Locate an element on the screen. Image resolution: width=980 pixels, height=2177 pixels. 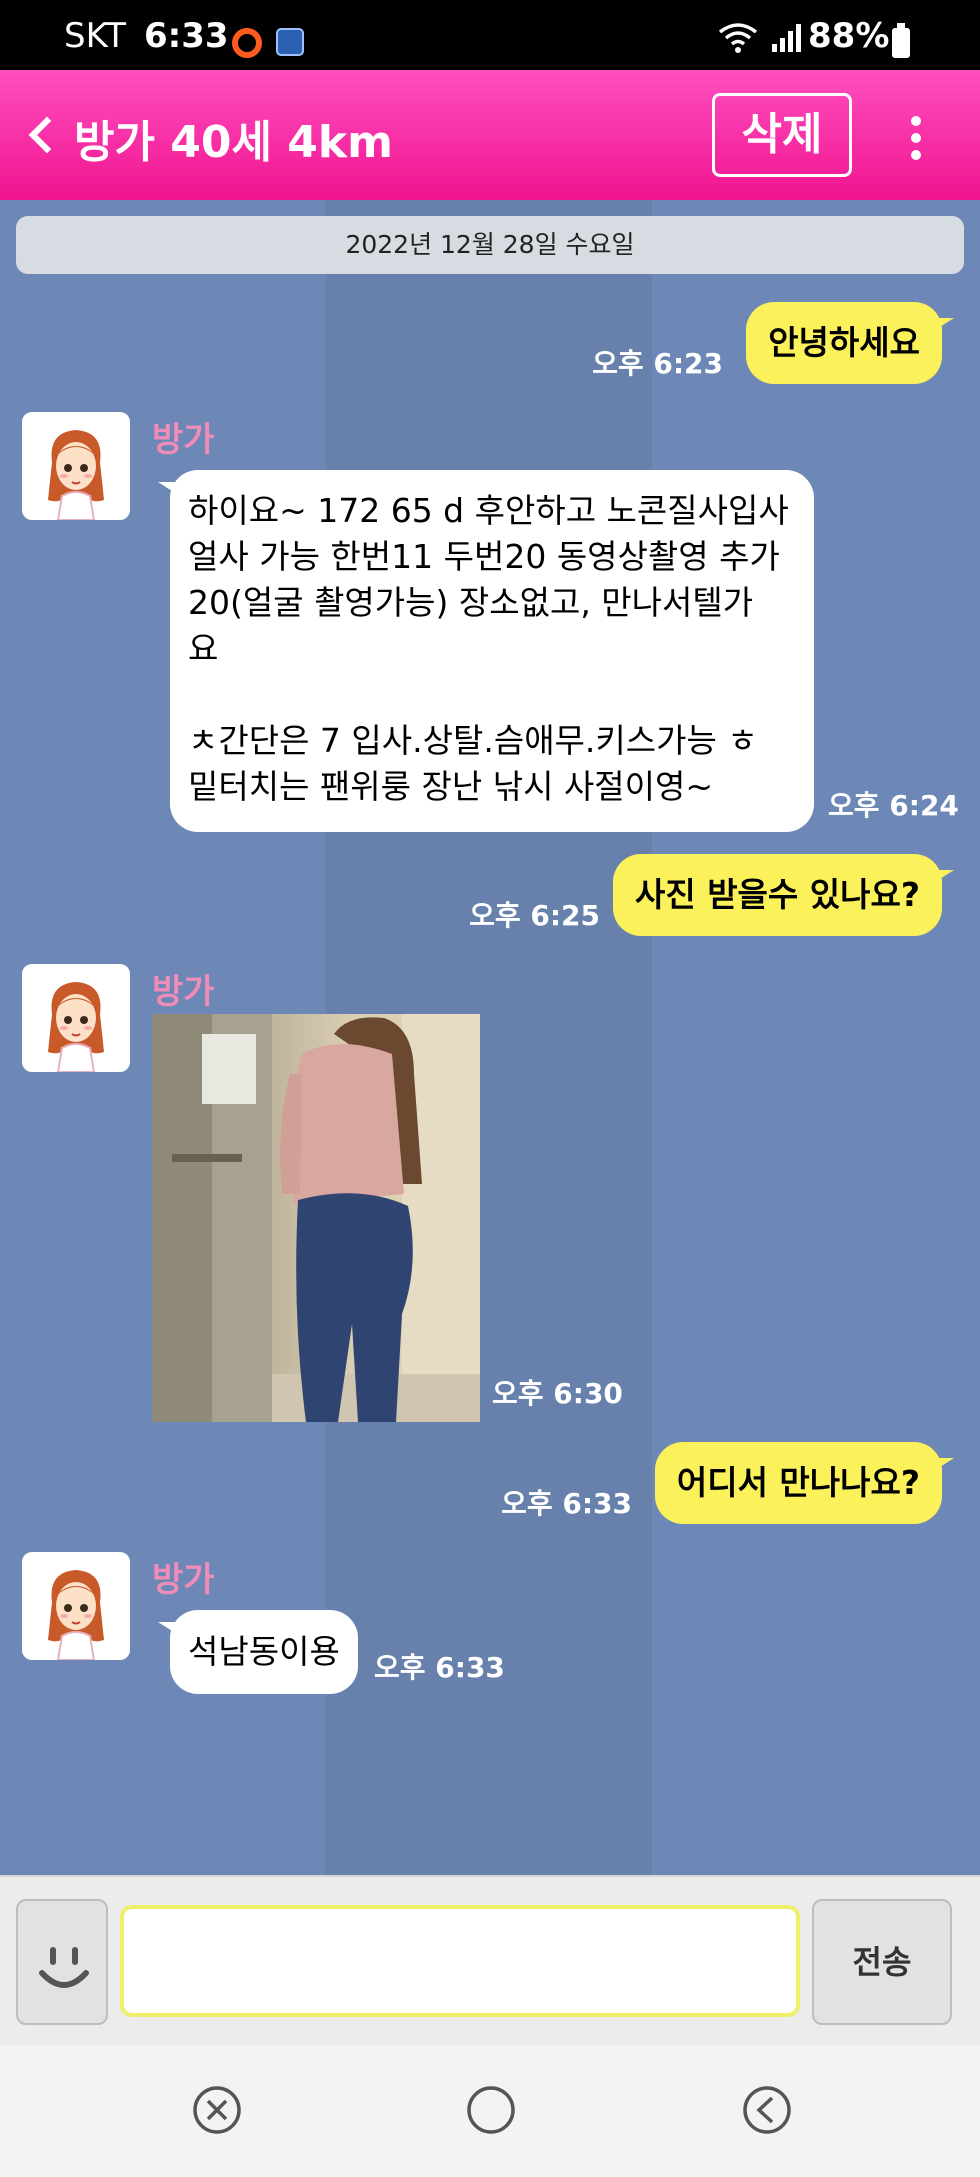
message-input-bar: 전송 is located at coordinates (490, 1960).